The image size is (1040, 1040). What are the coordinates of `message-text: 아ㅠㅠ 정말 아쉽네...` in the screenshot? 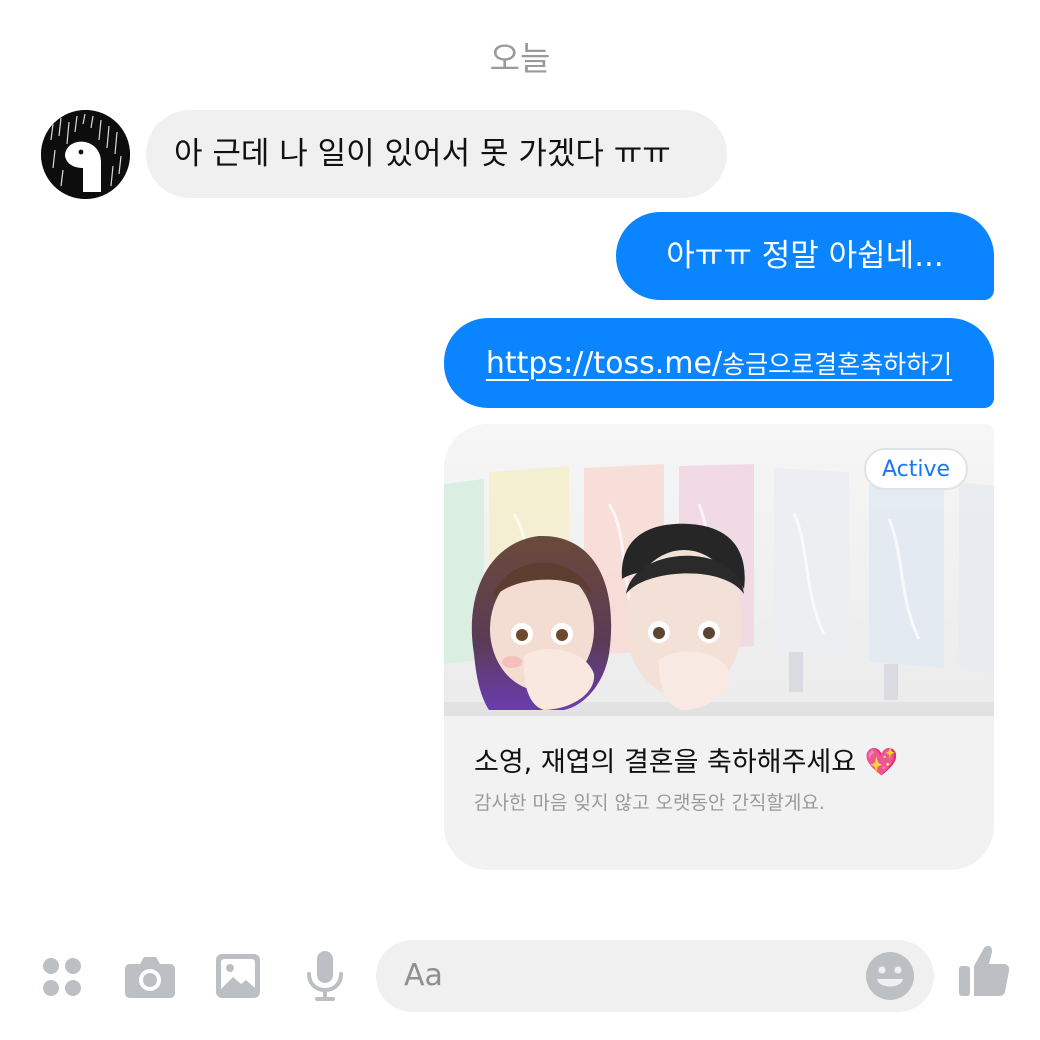 It's located at (805, 255).